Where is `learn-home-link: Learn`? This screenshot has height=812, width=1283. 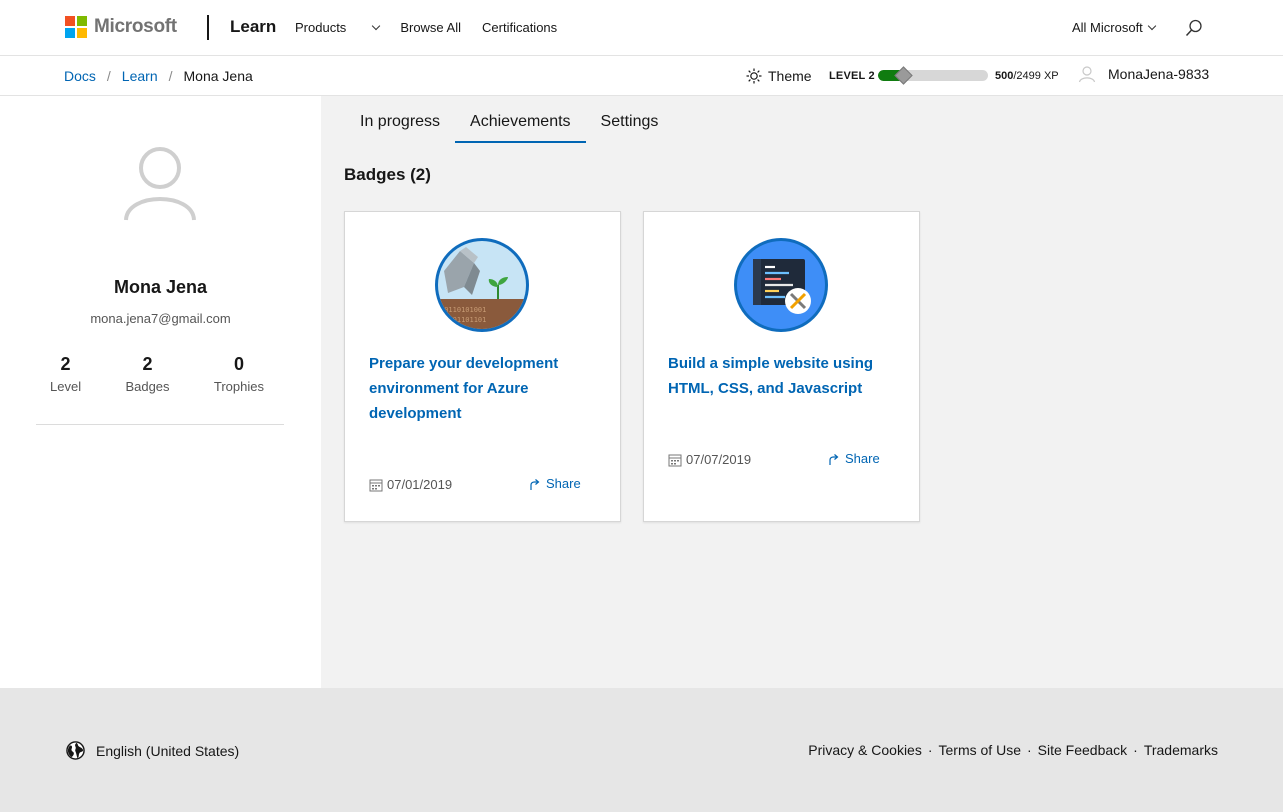 learn-home-link: Learn is located at coordinates (253, 27).